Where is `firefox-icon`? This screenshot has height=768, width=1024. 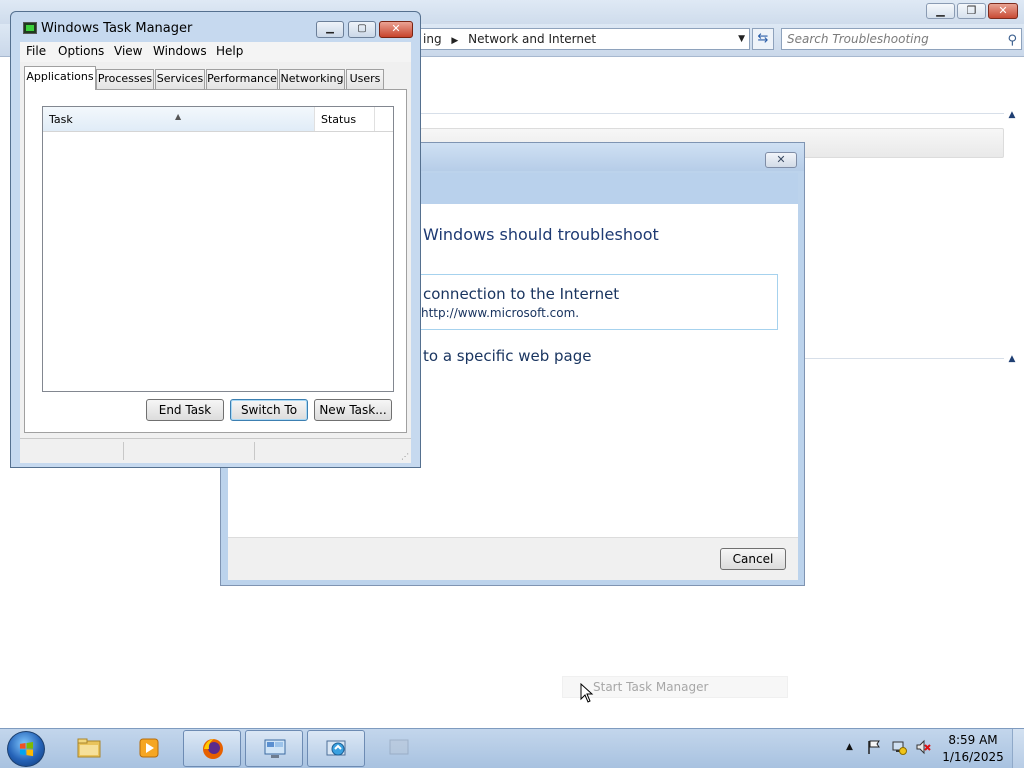
firefox-icon is located at coordinates (213, 749).